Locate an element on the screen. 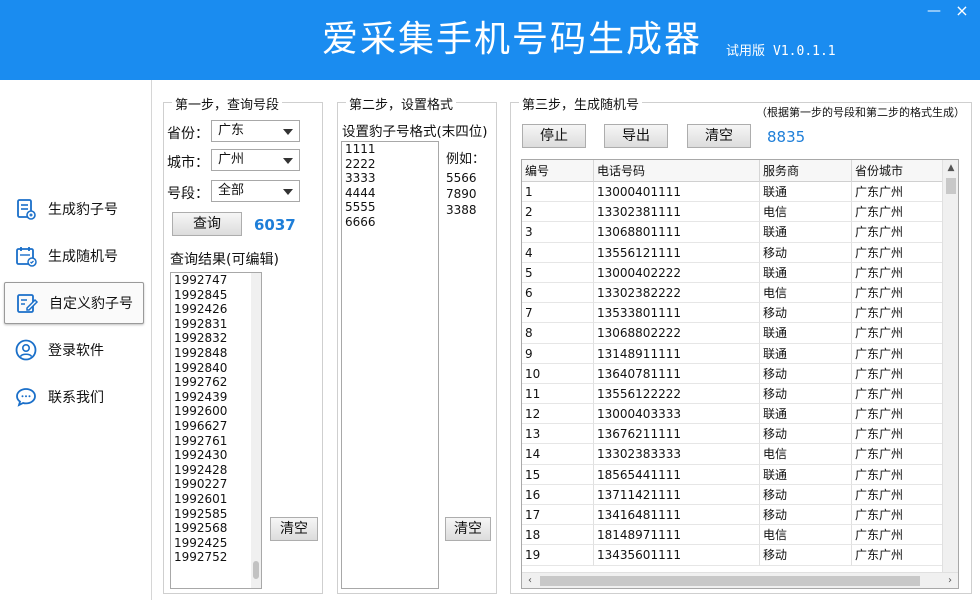 The image size is (980, 600). table-cell: 移动 is located at coordinates (806, 515).